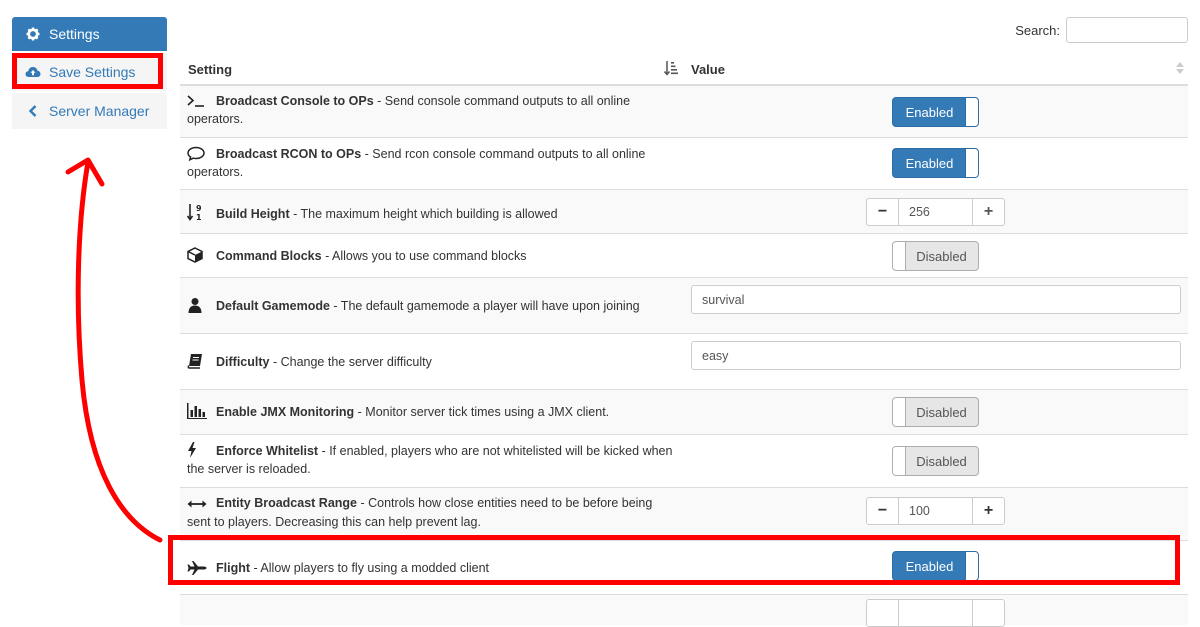  Describe the element at coordinates (295, 101) in the screenshot. I see `setting-name: Broadcast Console to OPs` at that location.